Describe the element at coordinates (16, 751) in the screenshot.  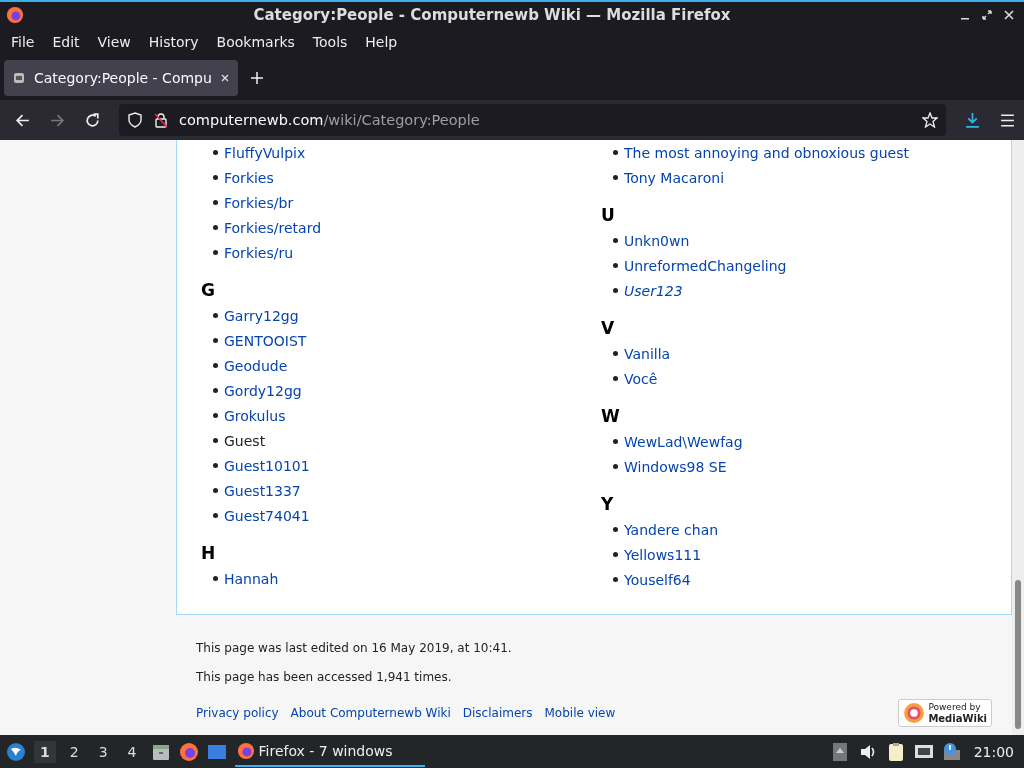
I see `start-menu-icon` at that location.